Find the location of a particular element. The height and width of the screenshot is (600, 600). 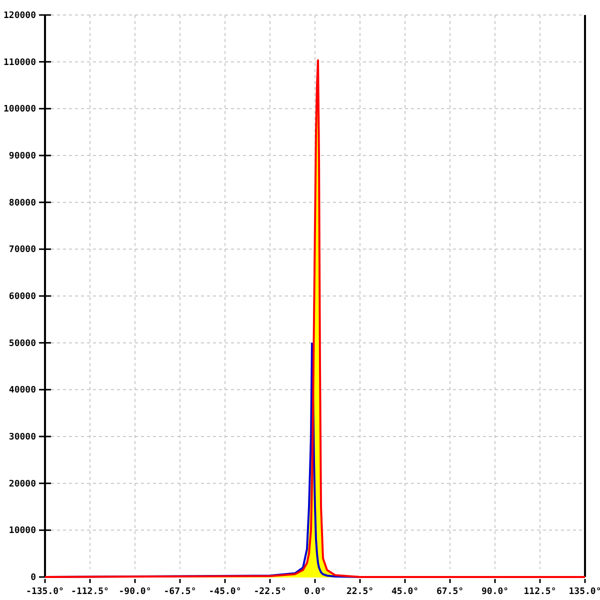

tick-label: -67.5° is located at coordinates (180, 592).